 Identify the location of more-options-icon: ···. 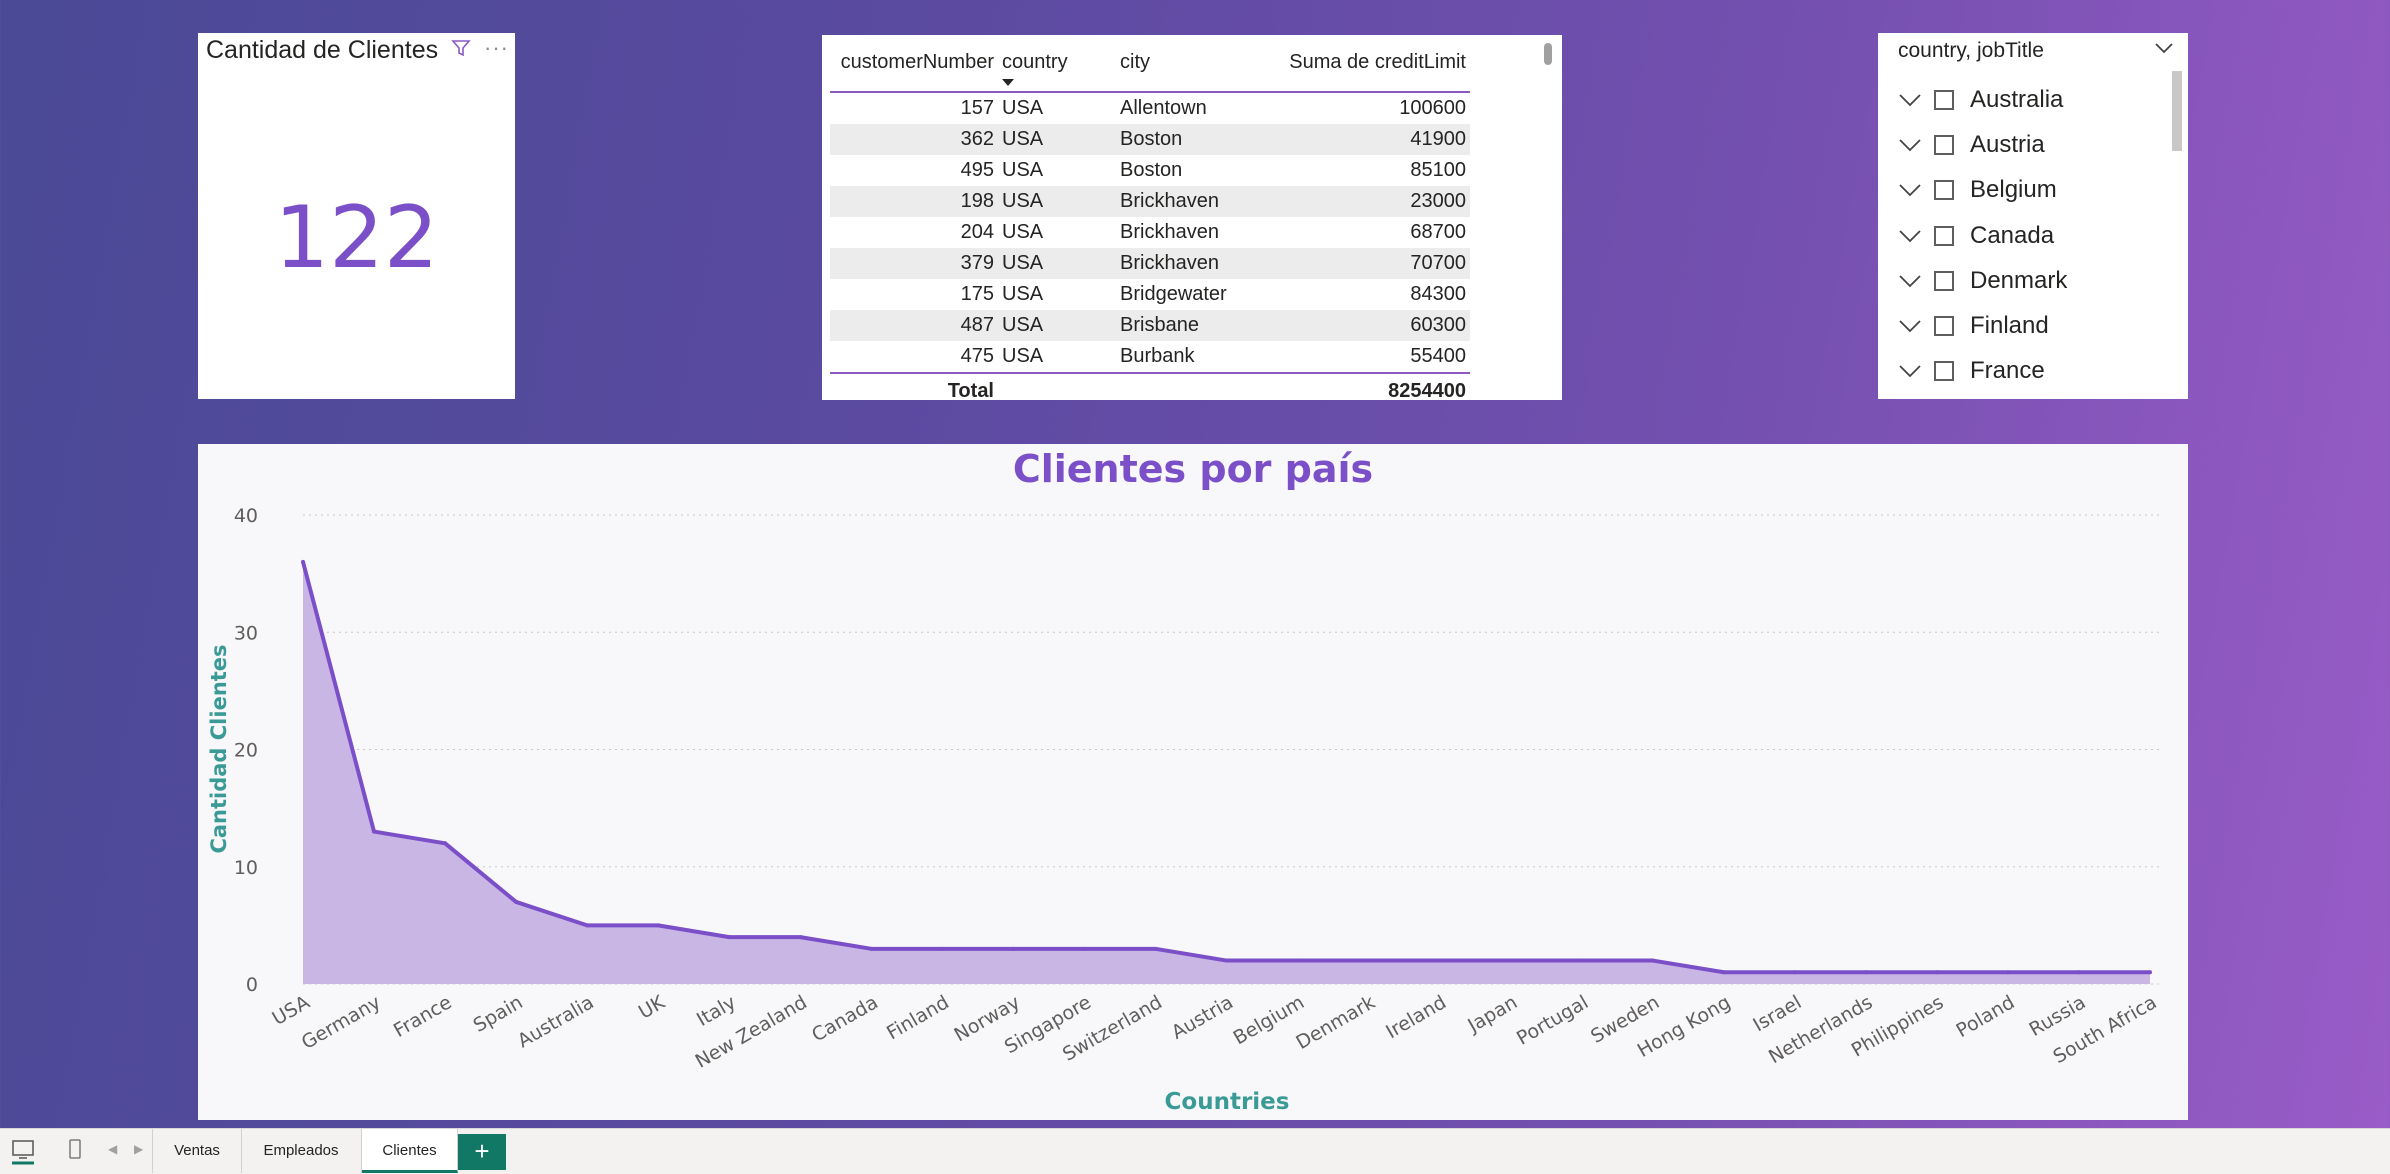
(496, 48).